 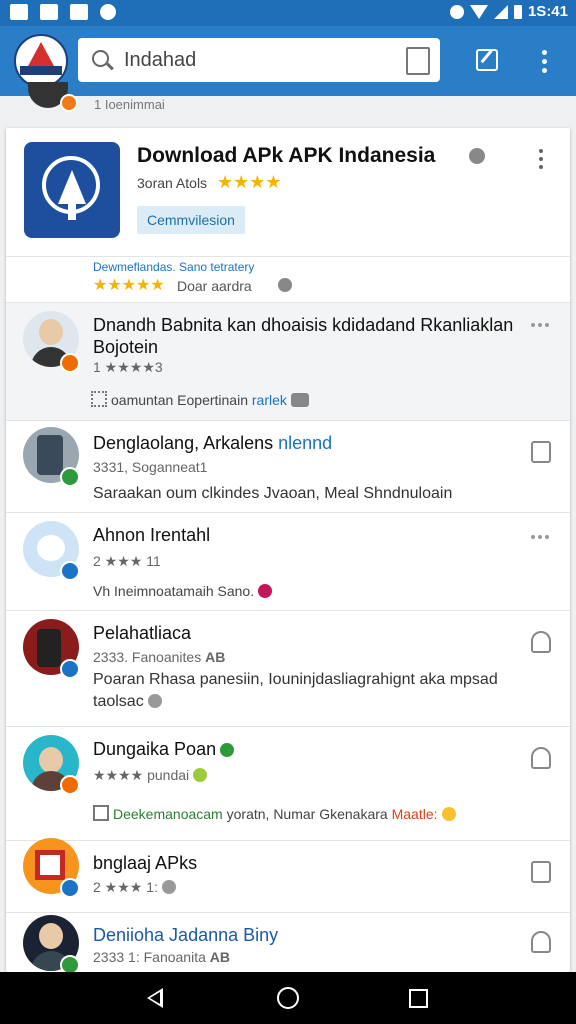 I want to click on back-icon, so click(x=155, y=998).